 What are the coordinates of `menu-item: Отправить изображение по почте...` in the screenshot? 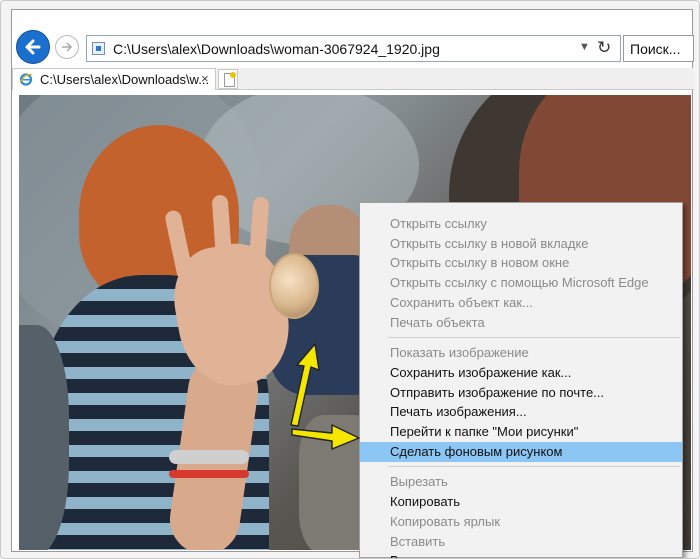 It's located at (521, 393).